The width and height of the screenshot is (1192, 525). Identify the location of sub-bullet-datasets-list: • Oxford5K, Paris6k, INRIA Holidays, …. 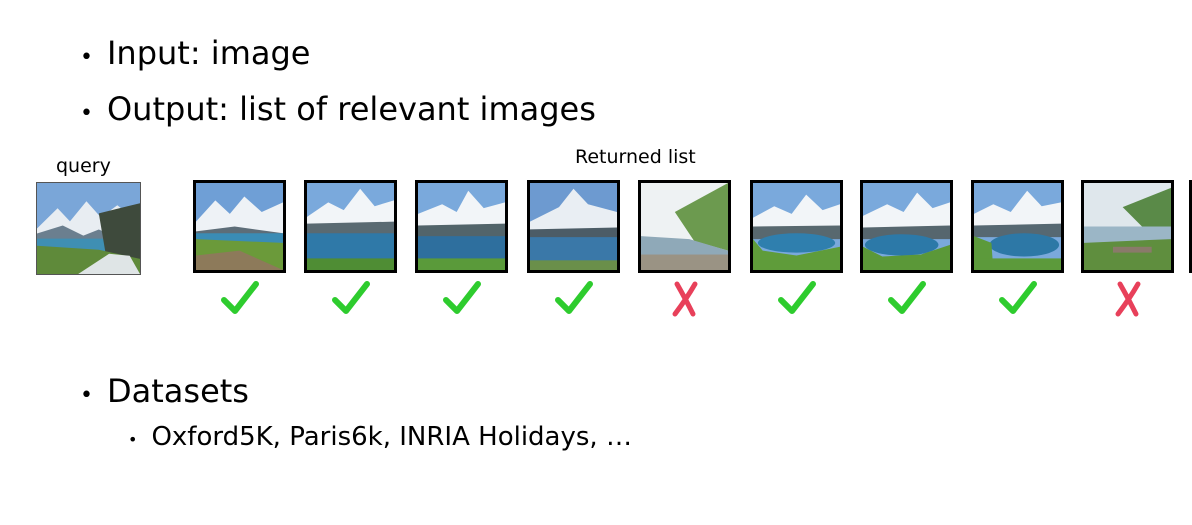
(380, 437).